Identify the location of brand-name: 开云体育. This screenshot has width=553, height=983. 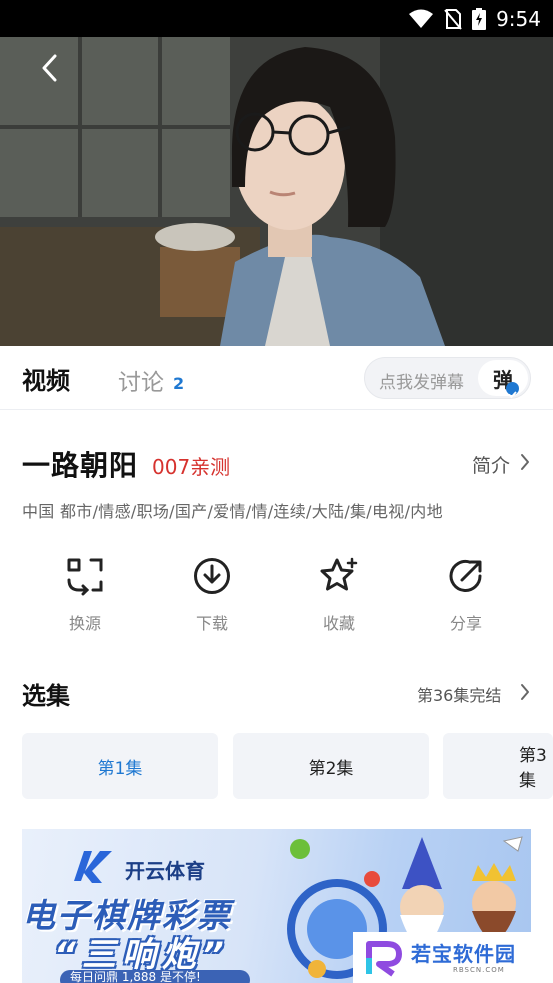
(165, 871).